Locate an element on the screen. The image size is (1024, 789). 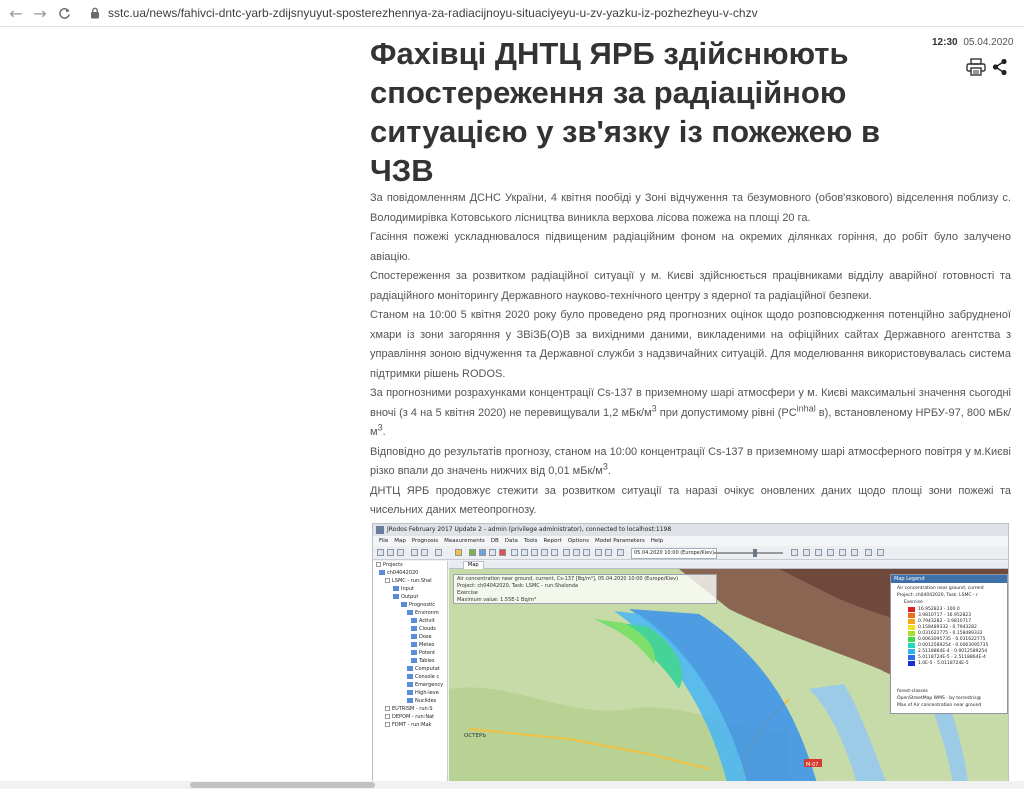
tree-label: Prognostic is located at coordinates (422, 605).